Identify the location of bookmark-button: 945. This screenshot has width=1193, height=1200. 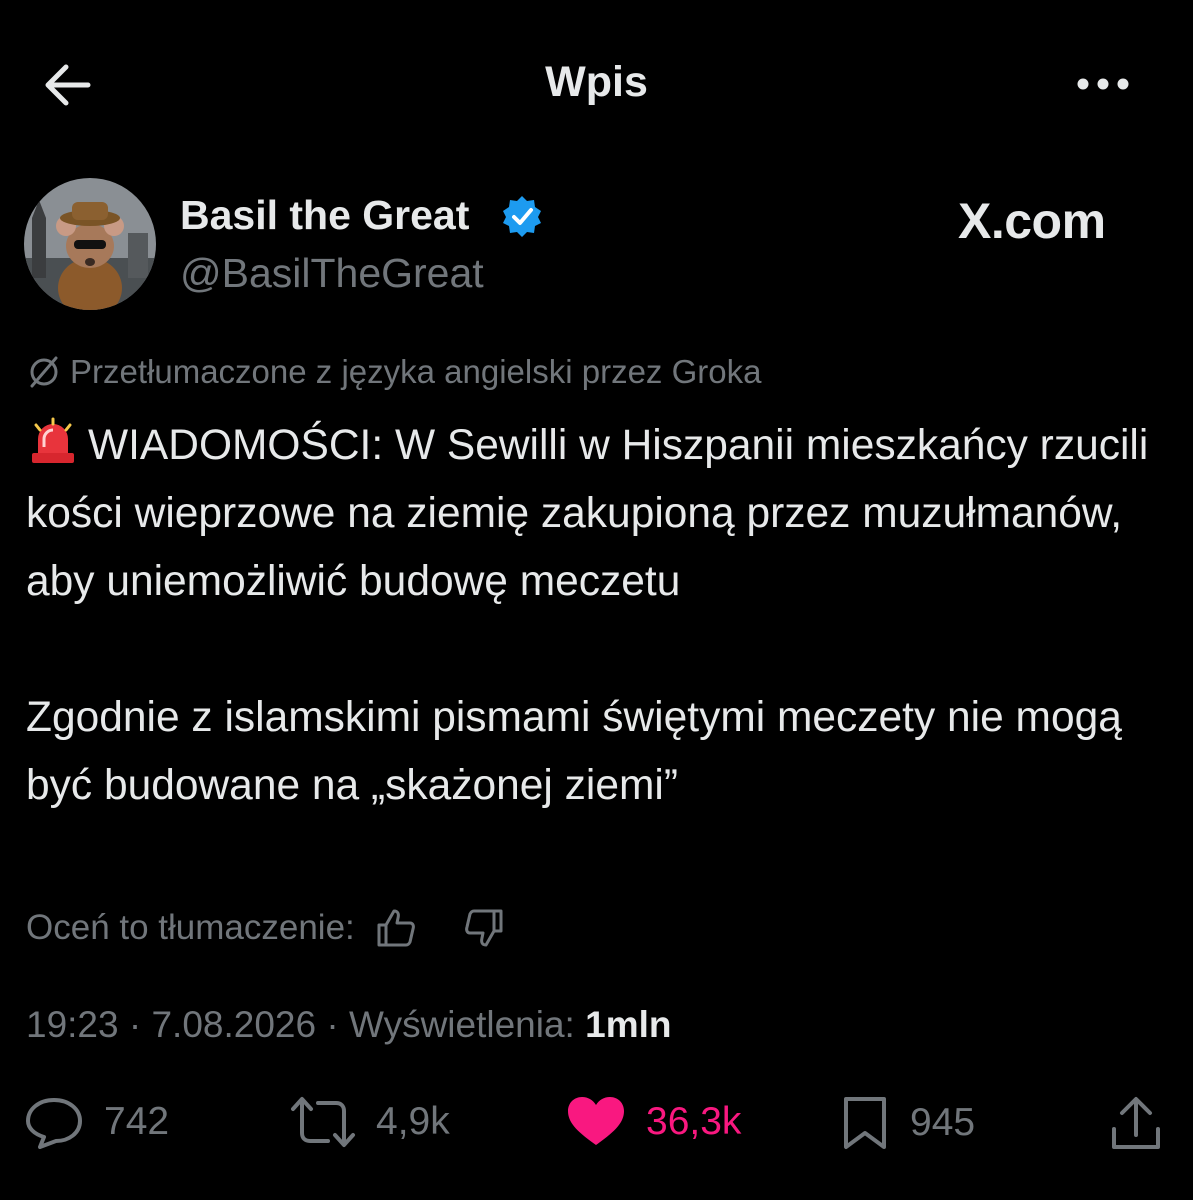
(907, 1123).